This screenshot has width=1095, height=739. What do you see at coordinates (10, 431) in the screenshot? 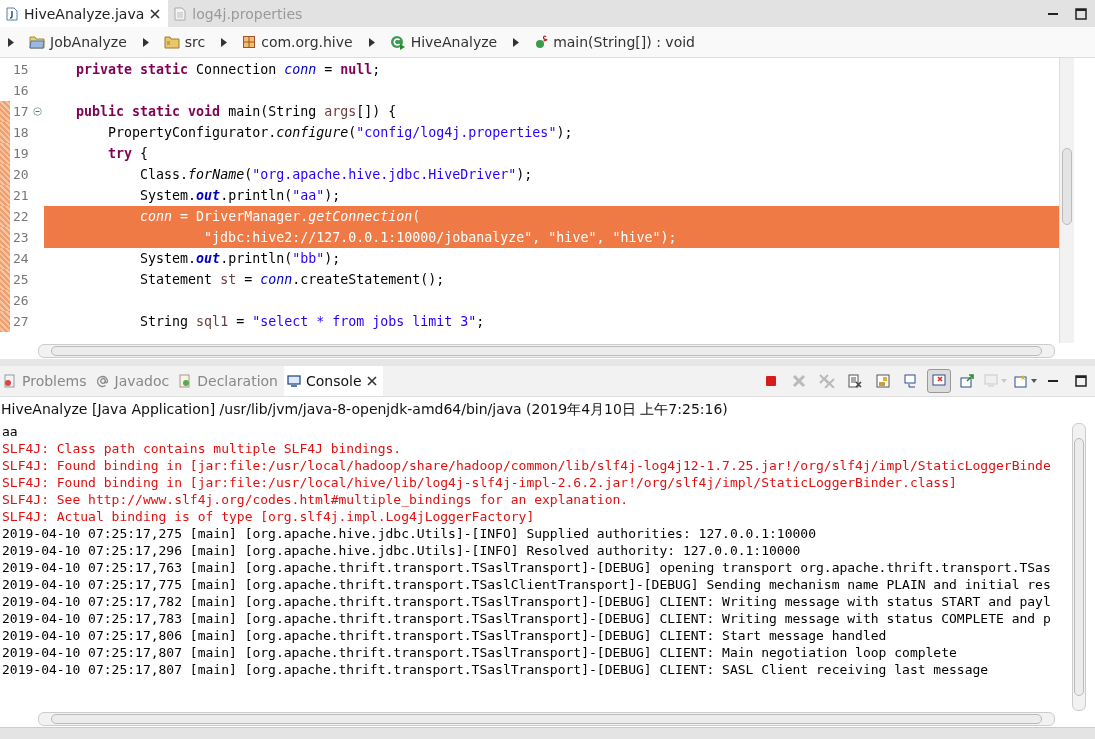
I see `console-line: aa` at bounding box center [10, 431].